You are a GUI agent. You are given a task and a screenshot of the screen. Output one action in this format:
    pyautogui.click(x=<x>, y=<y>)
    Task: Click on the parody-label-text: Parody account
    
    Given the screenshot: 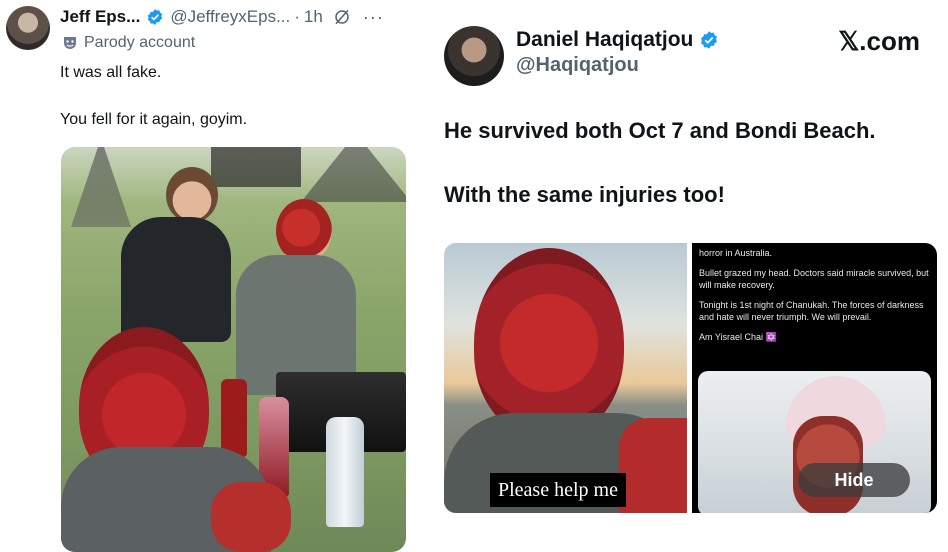 What is the action you would take?
    pyautogui.click(x=140, y=42)
    